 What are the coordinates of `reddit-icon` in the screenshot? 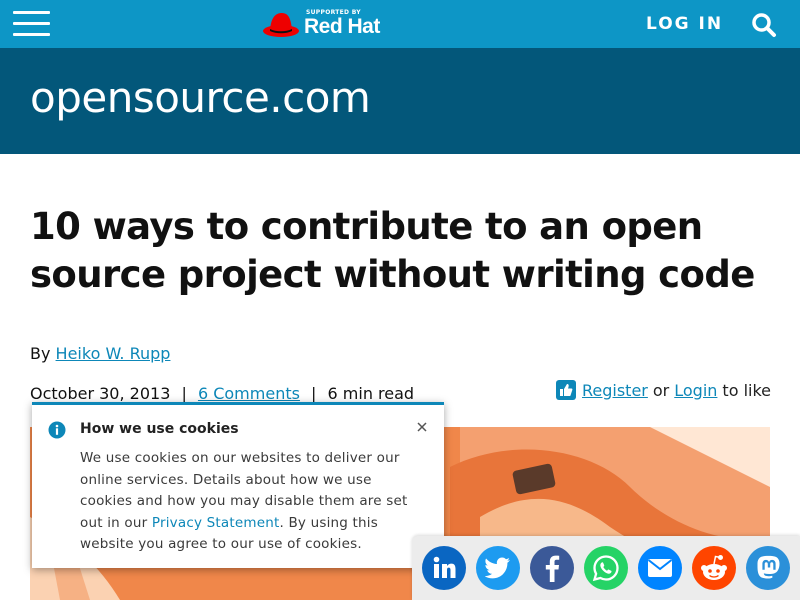 It's located at (714, 568).